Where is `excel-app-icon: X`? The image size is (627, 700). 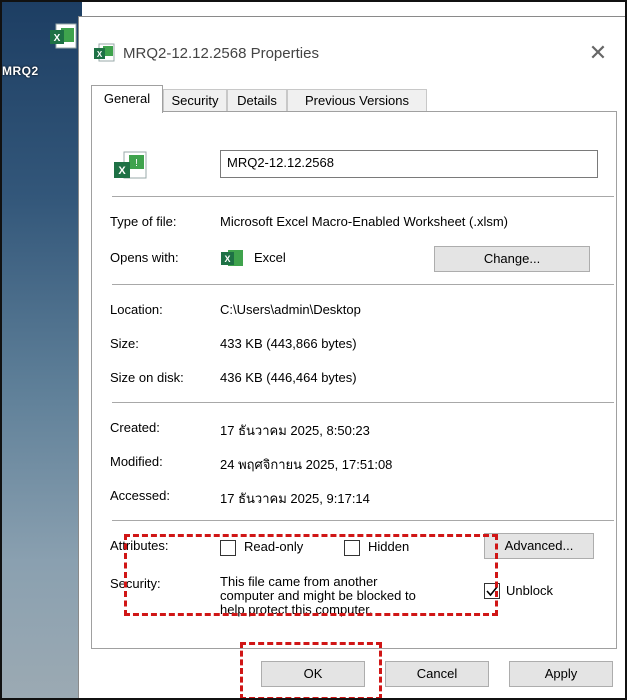
excel-app-icon: X is located at coordinates (232, 258).